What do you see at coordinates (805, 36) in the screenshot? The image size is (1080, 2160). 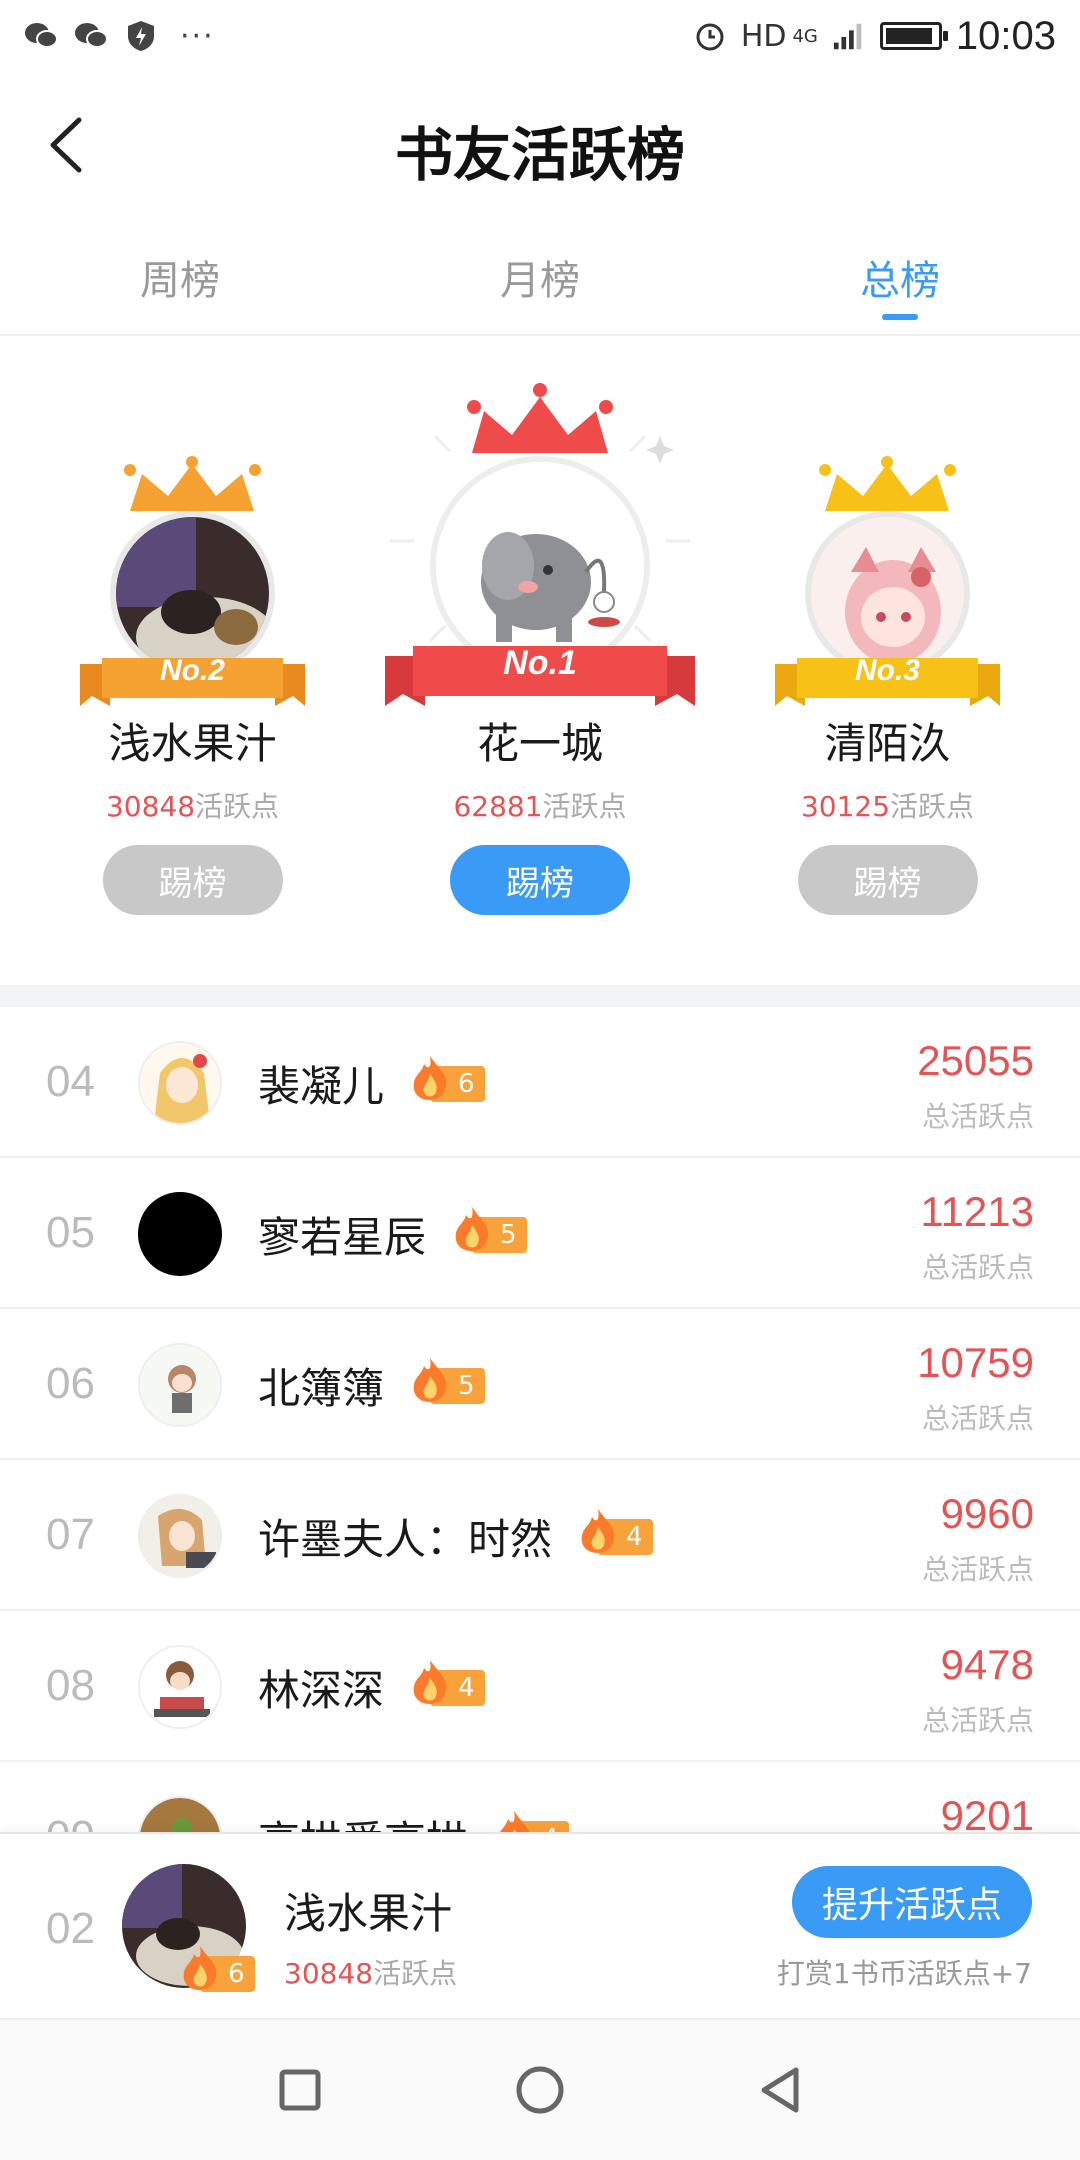 I see `network-type: 4G` at bounding box center [805, 36].